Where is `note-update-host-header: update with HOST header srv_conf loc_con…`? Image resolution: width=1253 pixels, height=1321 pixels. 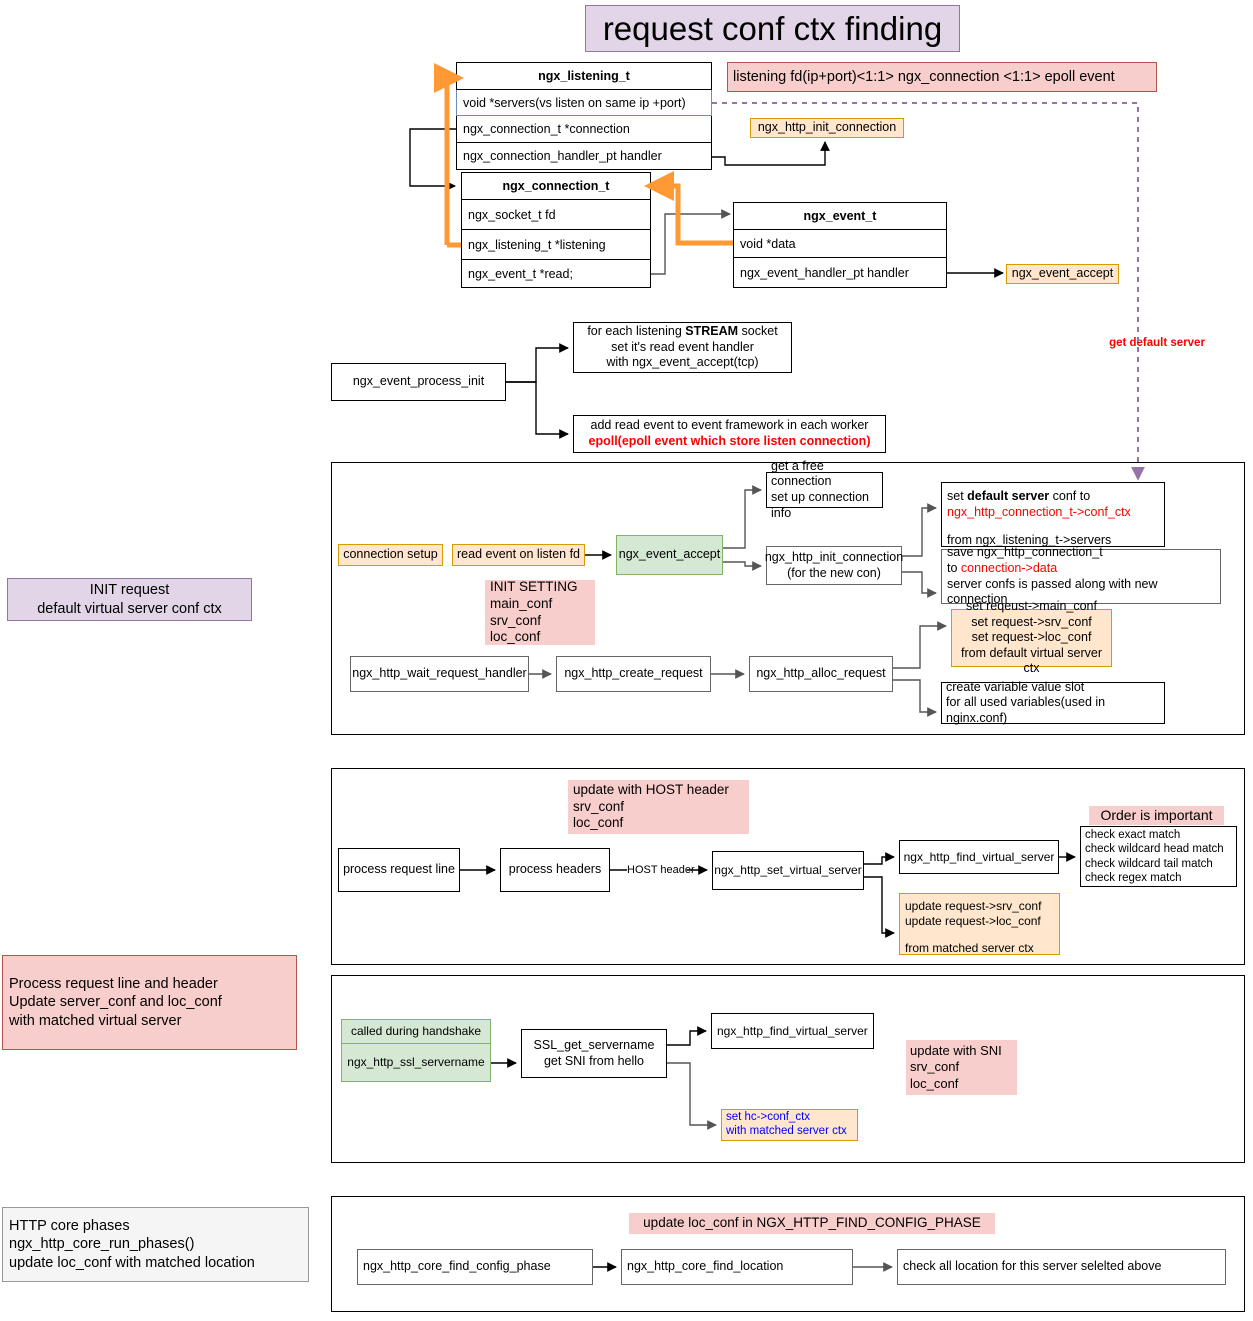 note-update-host-header: update with HOST header srv_conf loc_con… is located at coordinates (658, 807).